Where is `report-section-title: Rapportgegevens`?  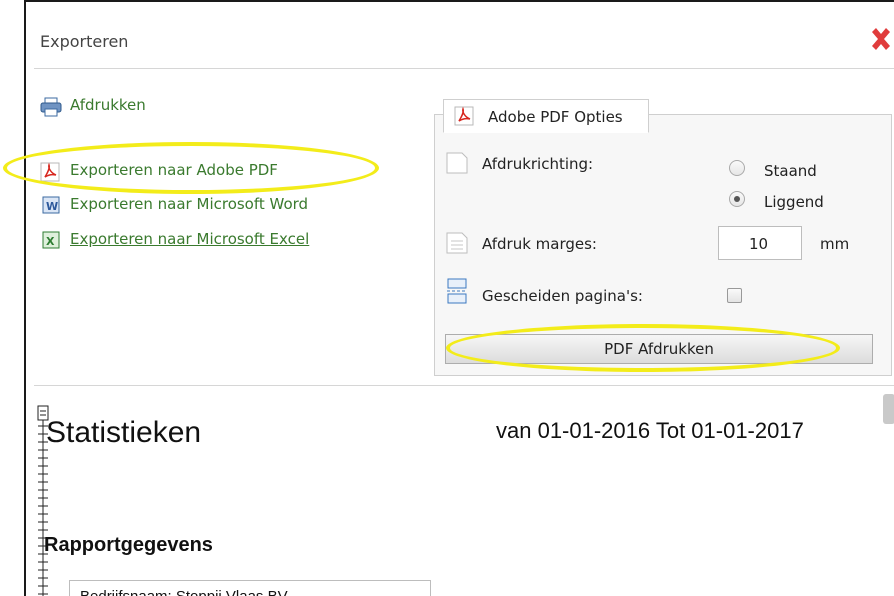 report-section-title: Rapportgegevens is located at coordinates (128, 545).